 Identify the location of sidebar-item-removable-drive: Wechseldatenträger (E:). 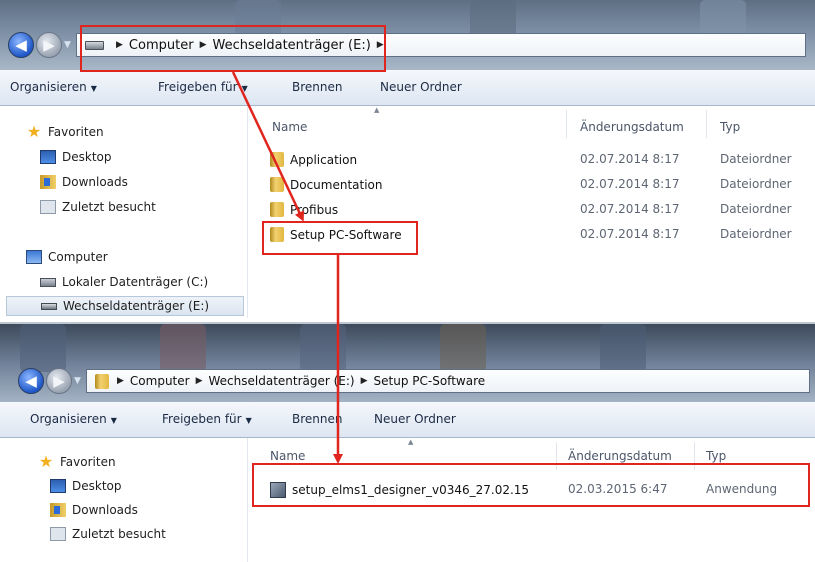
(125, 306).